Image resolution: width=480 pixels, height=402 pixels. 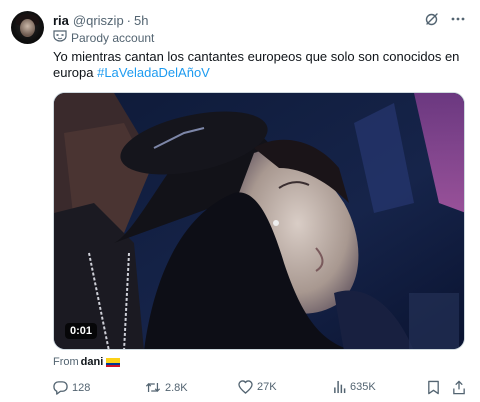 I want to click on video-attribution: From dani, so click(x=87, y=362).